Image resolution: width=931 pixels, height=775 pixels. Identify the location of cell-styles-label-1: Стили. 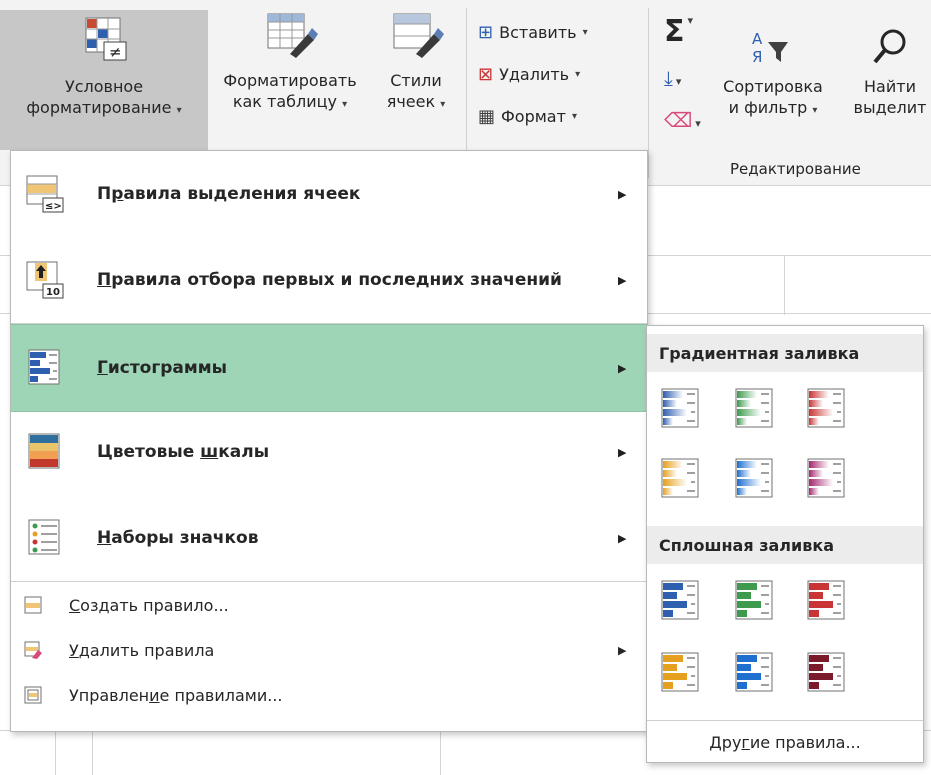
(416, 80).